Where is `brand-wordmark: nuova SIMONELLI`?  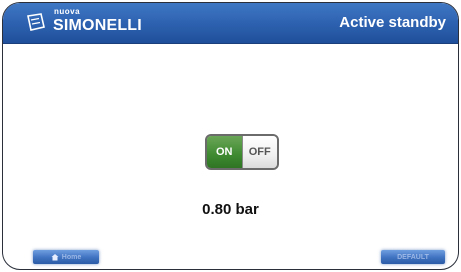
brand-wordmark: nuova SIMONELLI is located at coordinates (97, 21).